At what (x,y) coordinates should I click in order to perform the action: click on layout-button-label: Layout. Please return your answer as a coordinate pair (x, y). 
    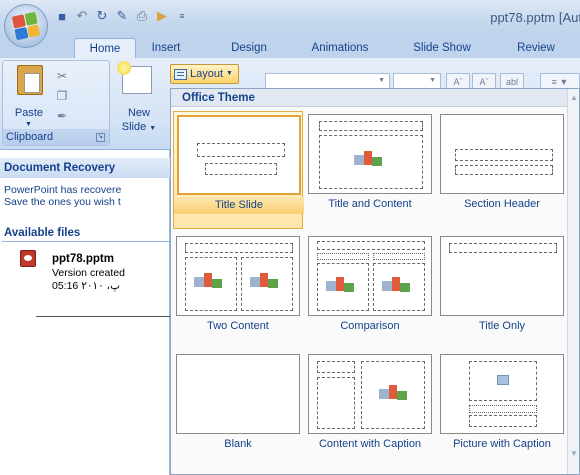
    Looking at the image, I should click on (207, 74).